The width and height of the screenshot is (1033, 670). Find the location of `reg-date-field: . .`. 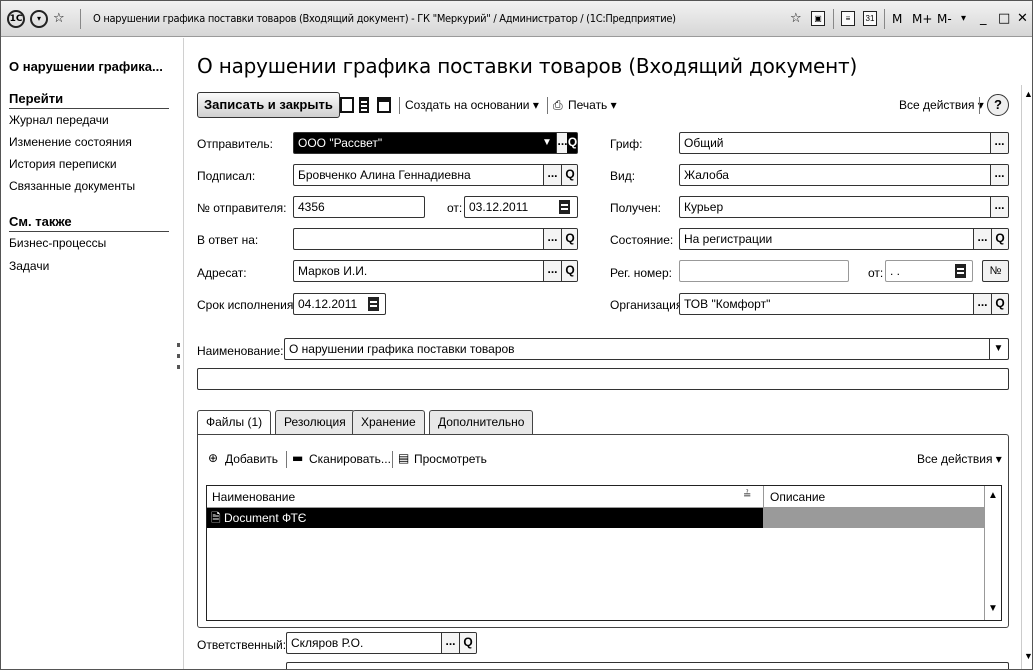

reg-date-field: . . is located at coordinates (929, 271).